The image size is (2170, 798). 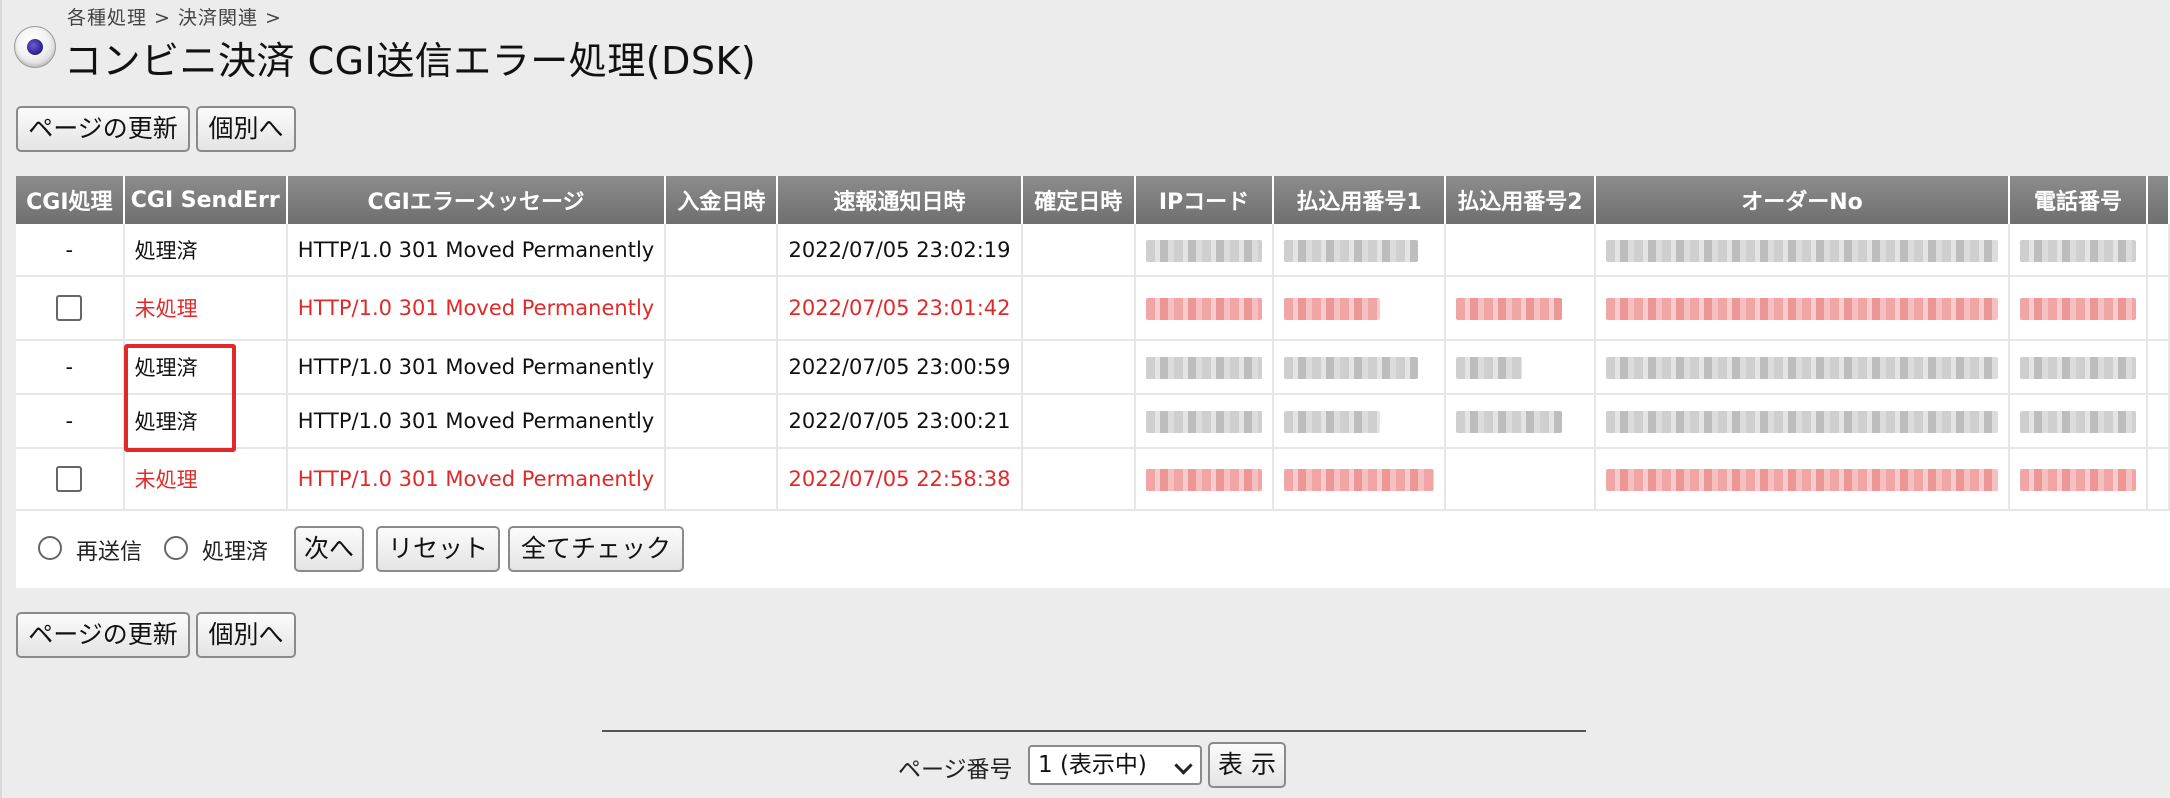 What do you see at coordinates (2078, 200) in the screenshot?
I see `col-header-phone: 電話番号` at bounding box center [2078, 200].